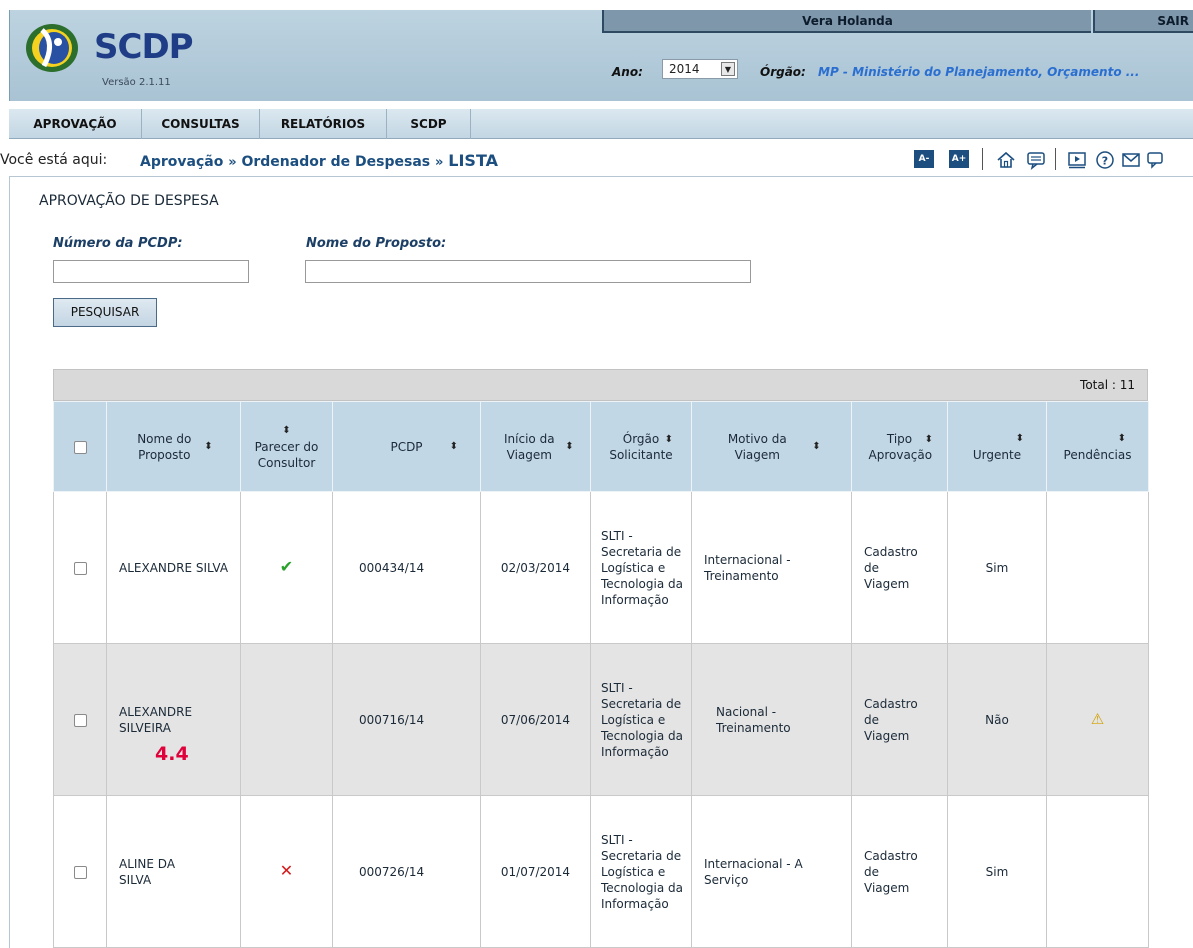 This screenshot has height=948, width=1193. What do you see at coordinates (286, 719) in the screenshot?
I see `parecer-cell` at bounding box center [286, 719].